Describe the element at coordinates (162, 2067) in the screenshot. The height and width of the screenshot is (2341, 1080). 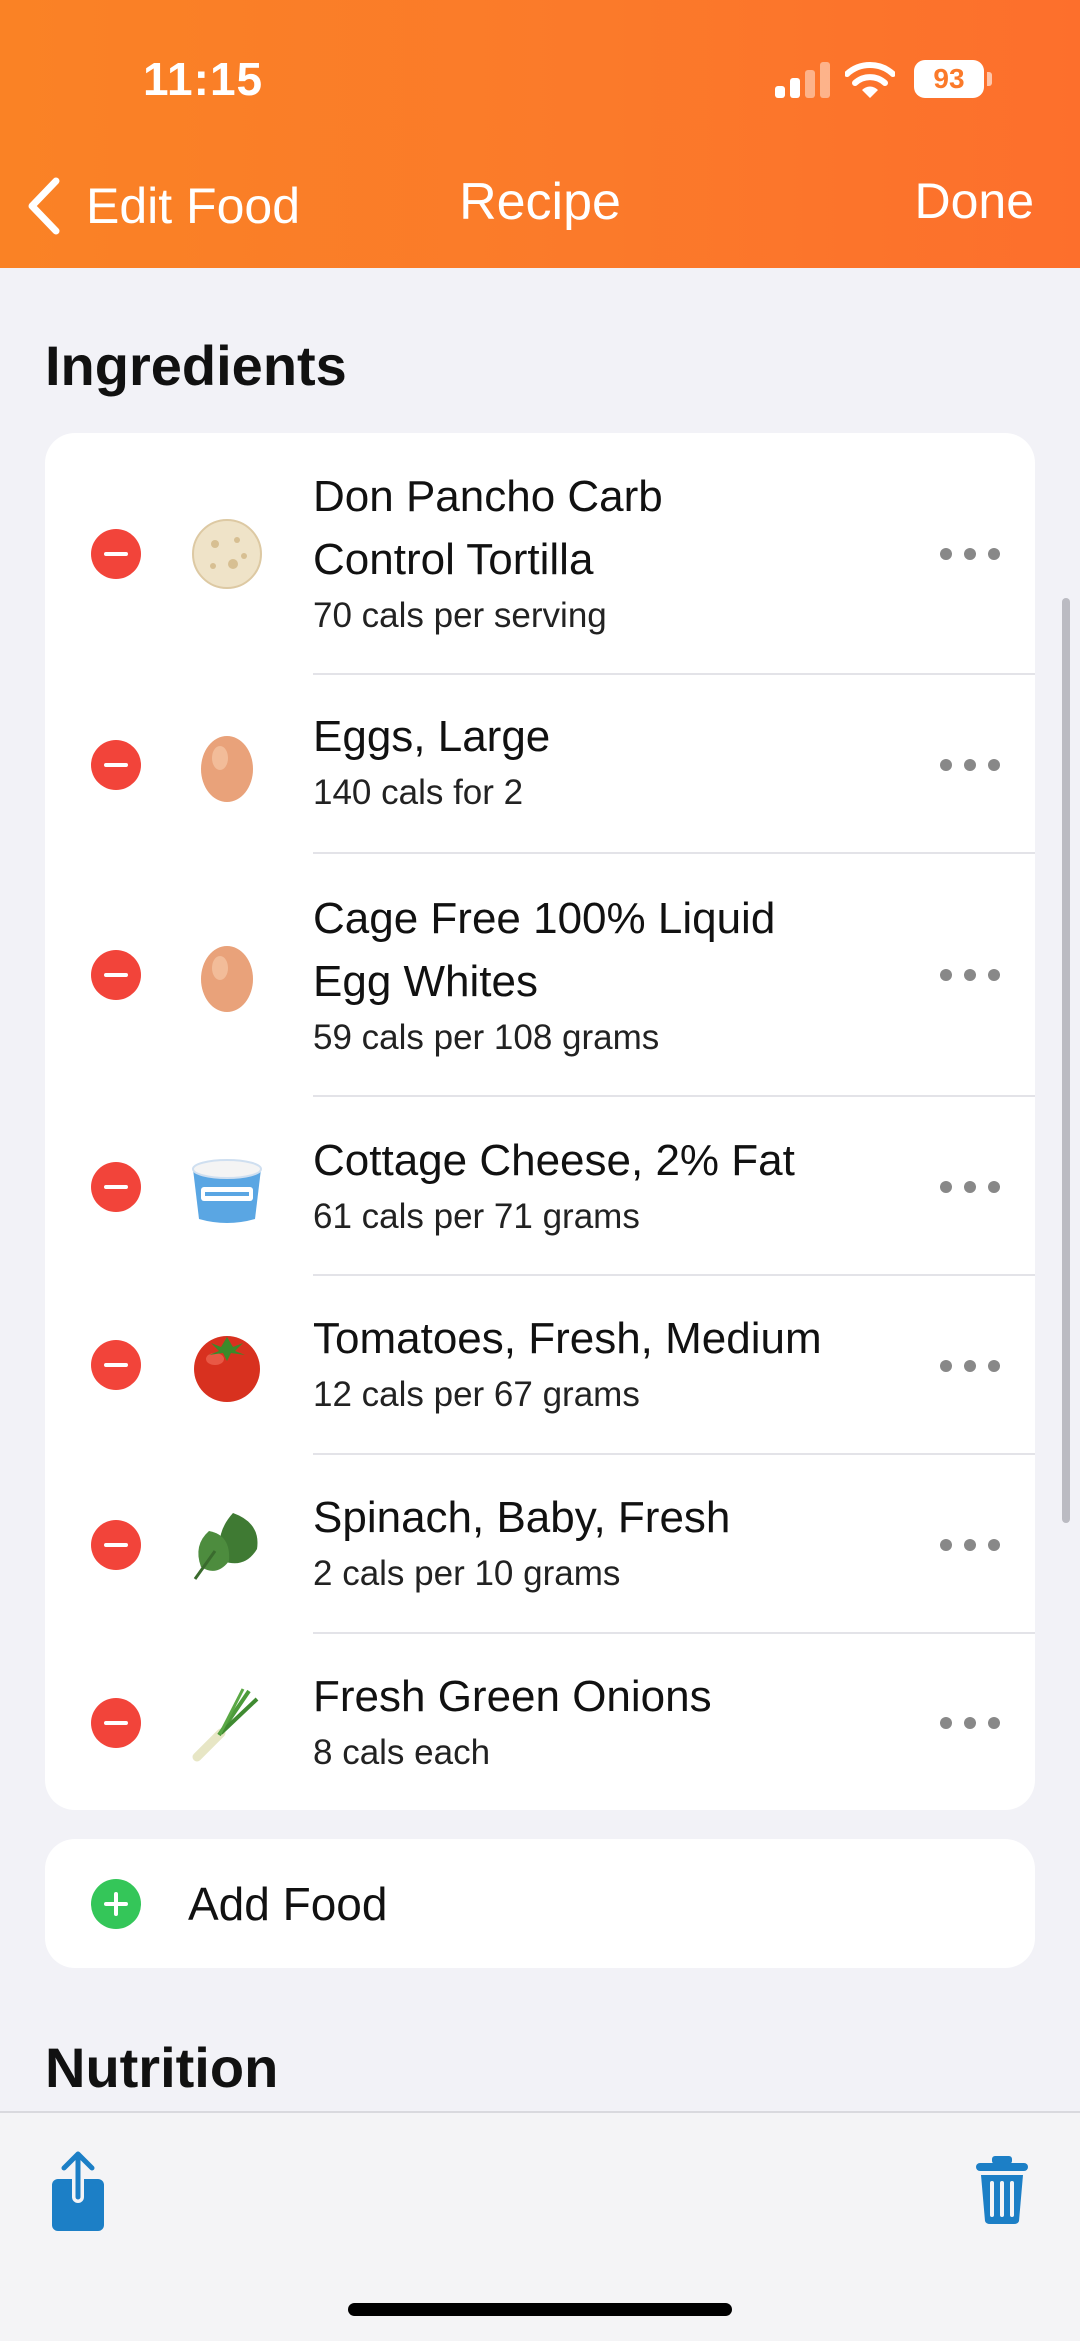
I see `section-title-nutrition: Nutrition` at that location.